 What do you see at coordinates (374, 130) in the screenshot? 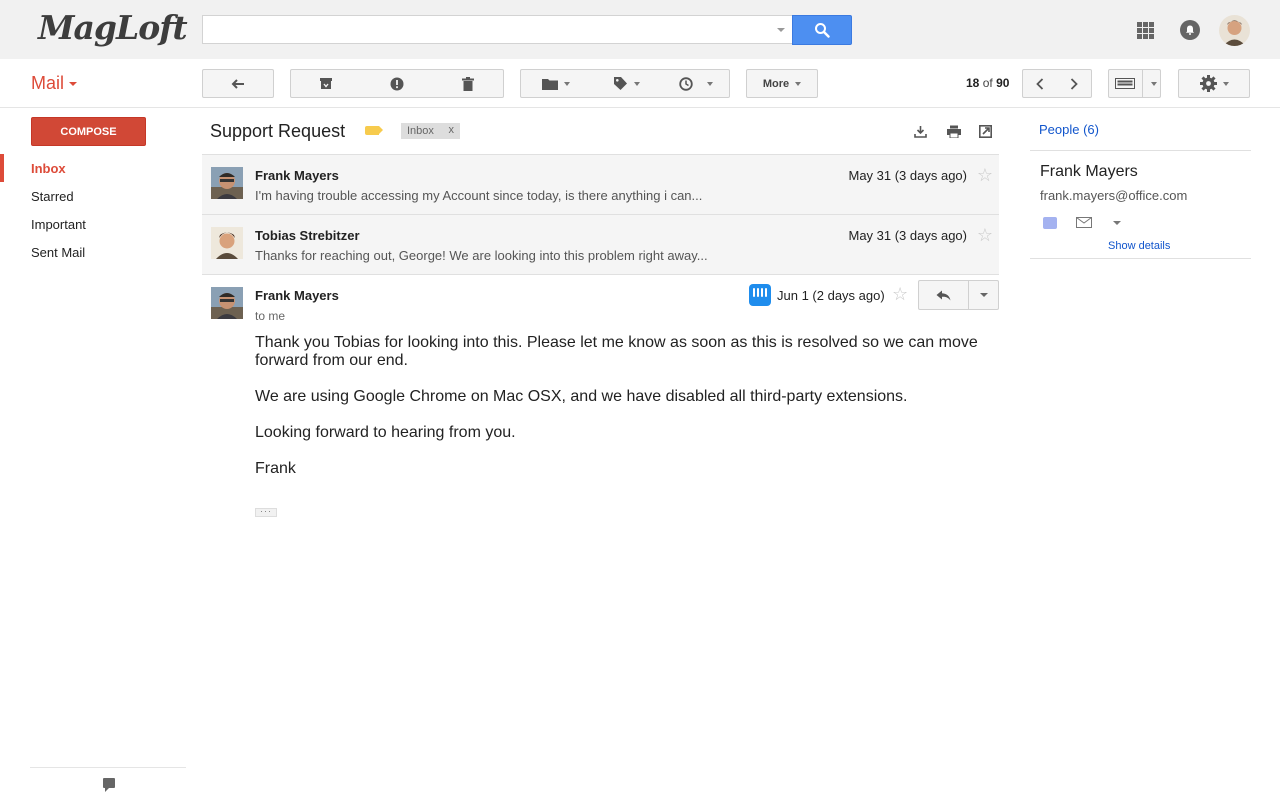
I see `important-label-icon` at bounding box center [374, 130].